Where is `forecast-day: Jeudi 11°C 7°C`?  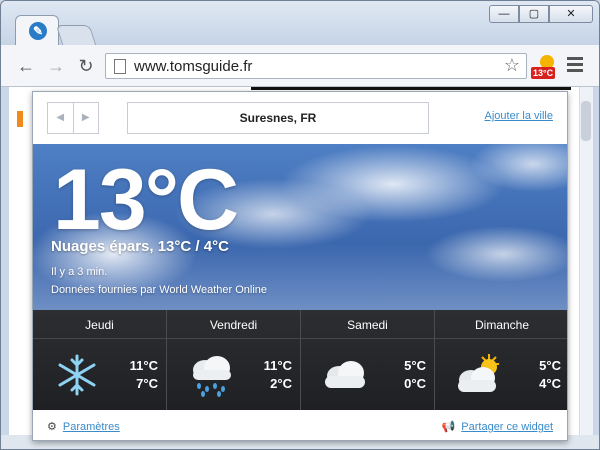
forecast-day: Jeudi 11°C 7°C is located at coordinates (100, 360).